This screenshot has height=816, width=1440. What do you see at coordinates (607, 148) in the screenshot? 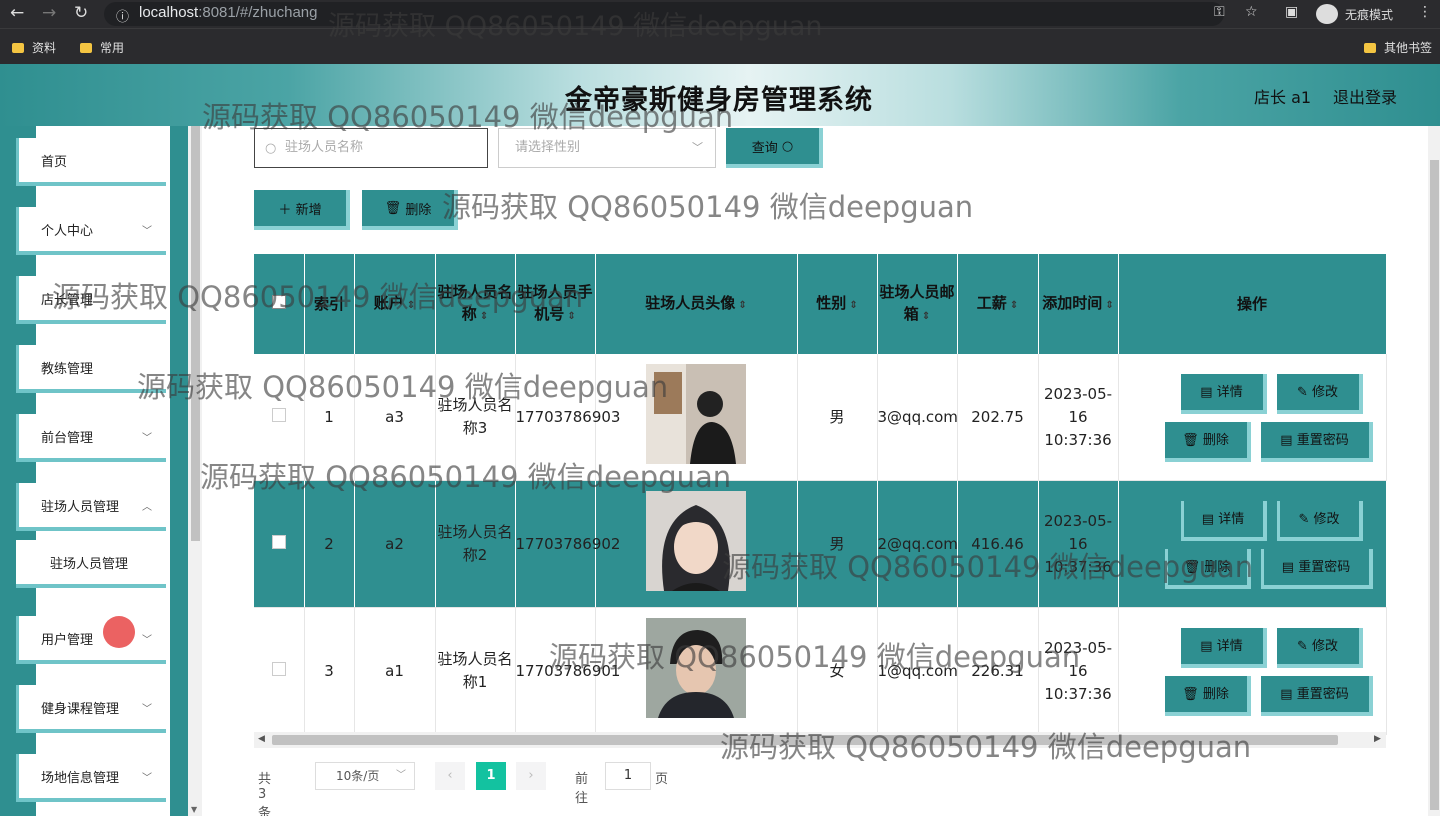
I see `gender-select: 请选择性别 ﹀` at bounding box center [607, 148].